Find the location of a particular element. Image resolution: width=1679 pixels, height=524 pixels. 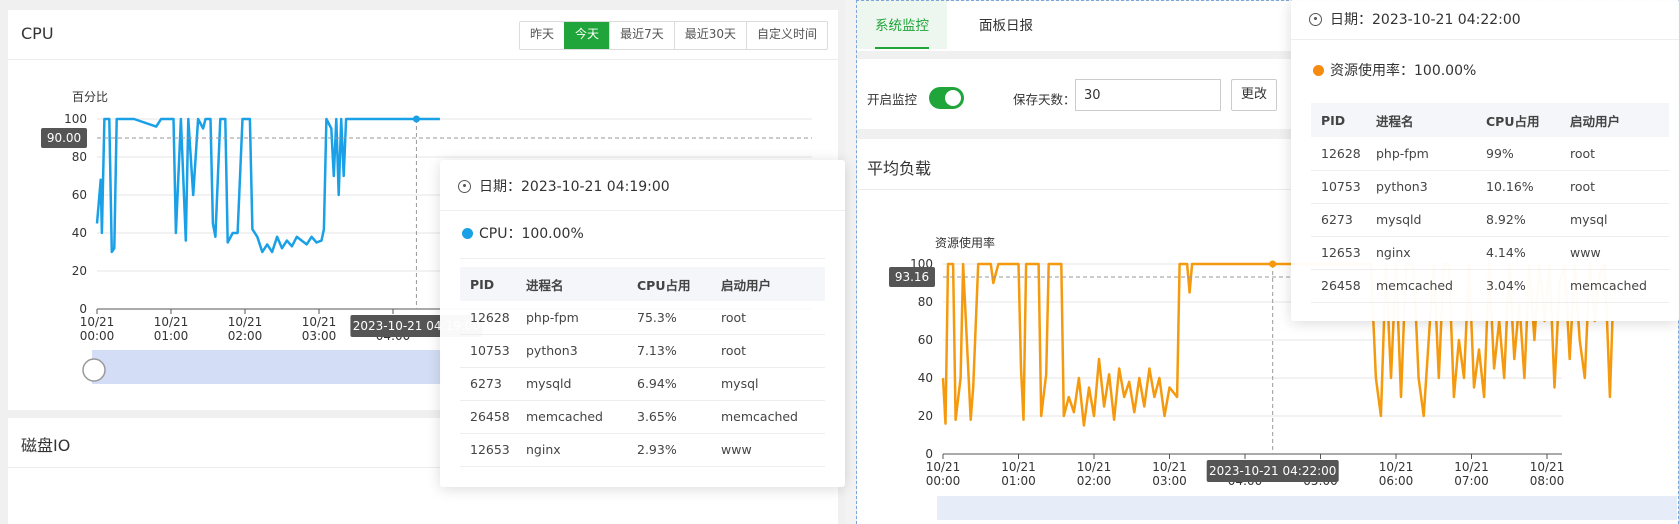

table-row: 10753 python3 10.16% root is located at coordinates (1490, 187).